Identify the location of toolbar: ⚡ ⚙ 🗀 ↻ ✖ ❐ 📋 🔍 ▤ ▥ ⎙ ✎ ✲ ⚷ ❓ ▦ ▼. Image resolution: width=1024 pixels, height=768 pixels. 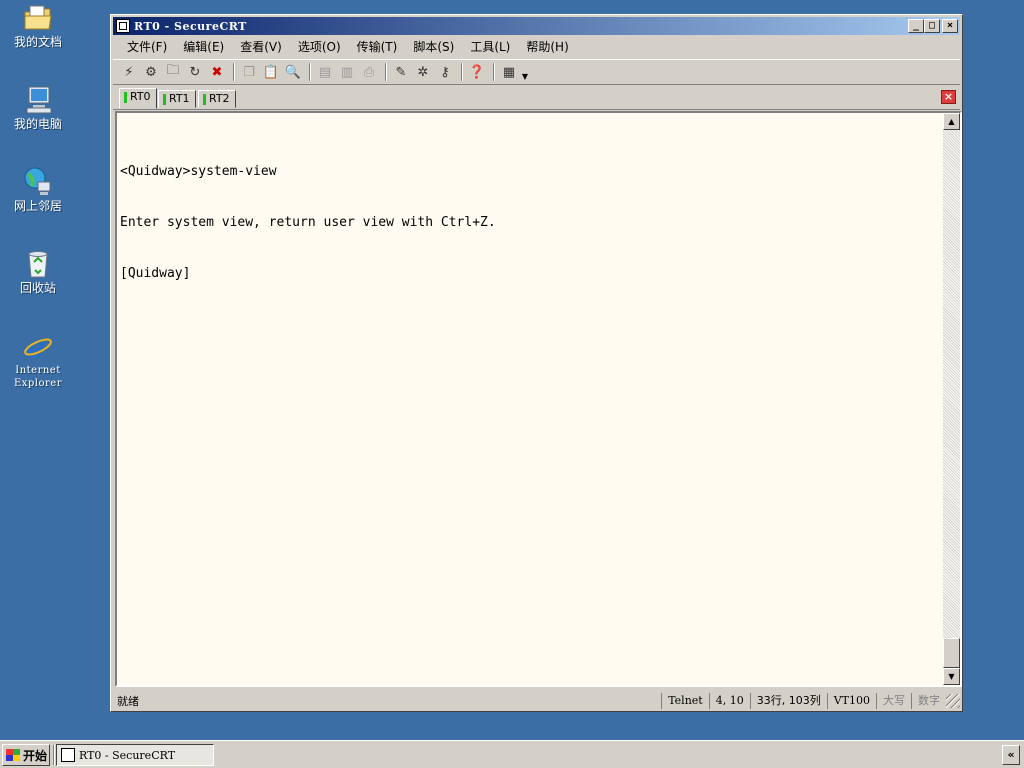
(536, 72).